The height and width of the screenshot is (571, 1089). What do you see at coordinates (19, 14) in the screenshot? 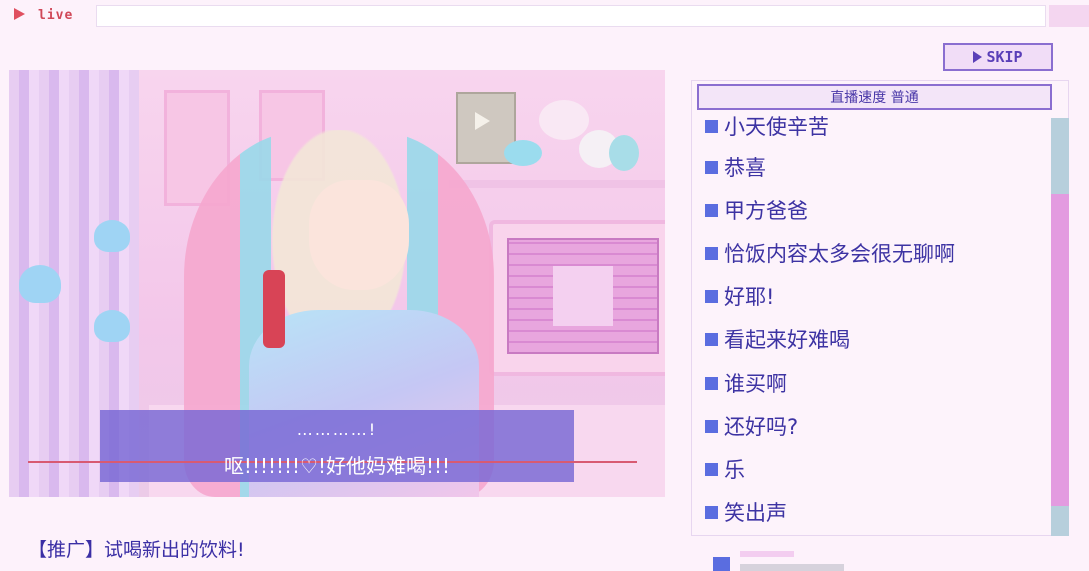
I see `live-play-icon` at bounding box center [19, 14].